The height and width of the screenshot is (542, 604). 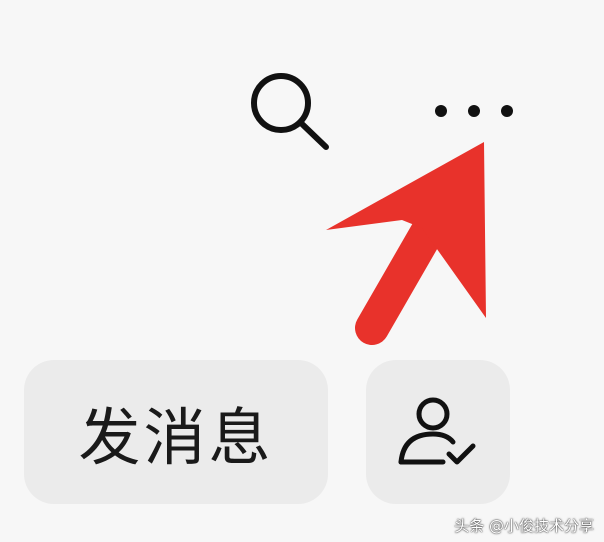 I want to click on more-dots-icon, so click(x=474, y=111).